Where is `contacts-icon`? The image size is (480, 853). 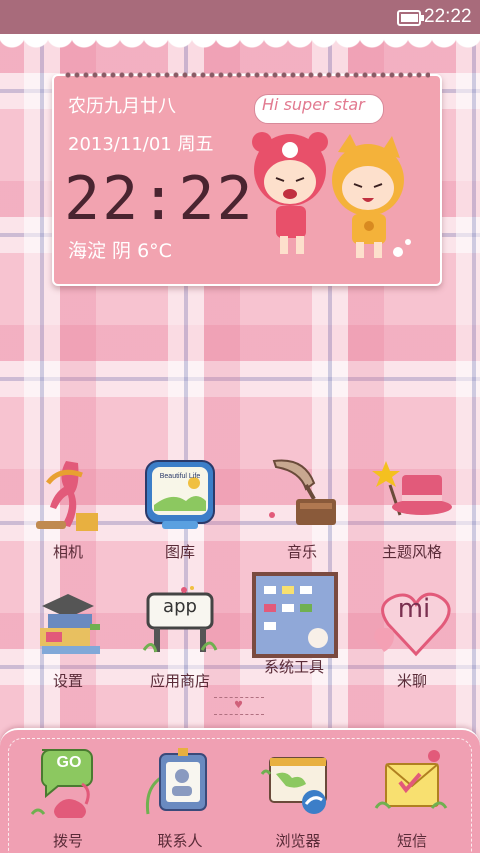 contacts-icon is located at coordinates (176, 781).